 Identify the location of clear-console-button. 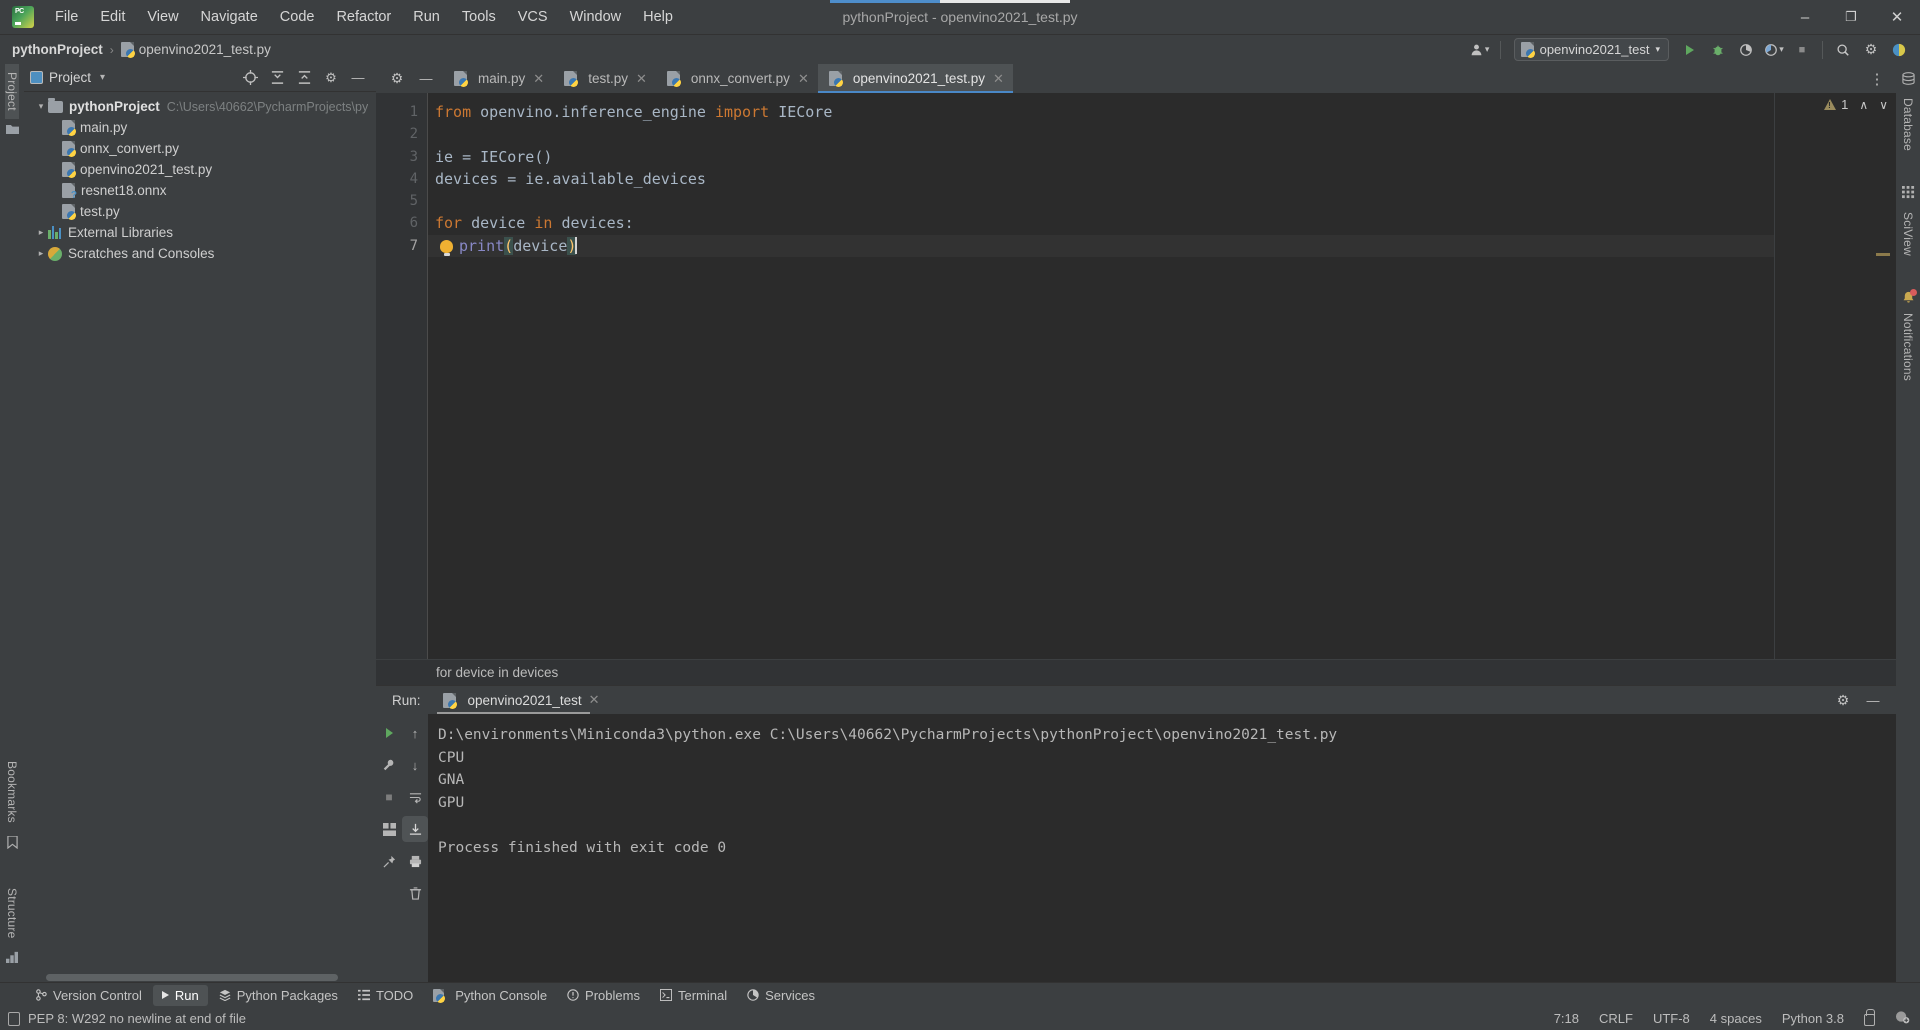
(415, 893).